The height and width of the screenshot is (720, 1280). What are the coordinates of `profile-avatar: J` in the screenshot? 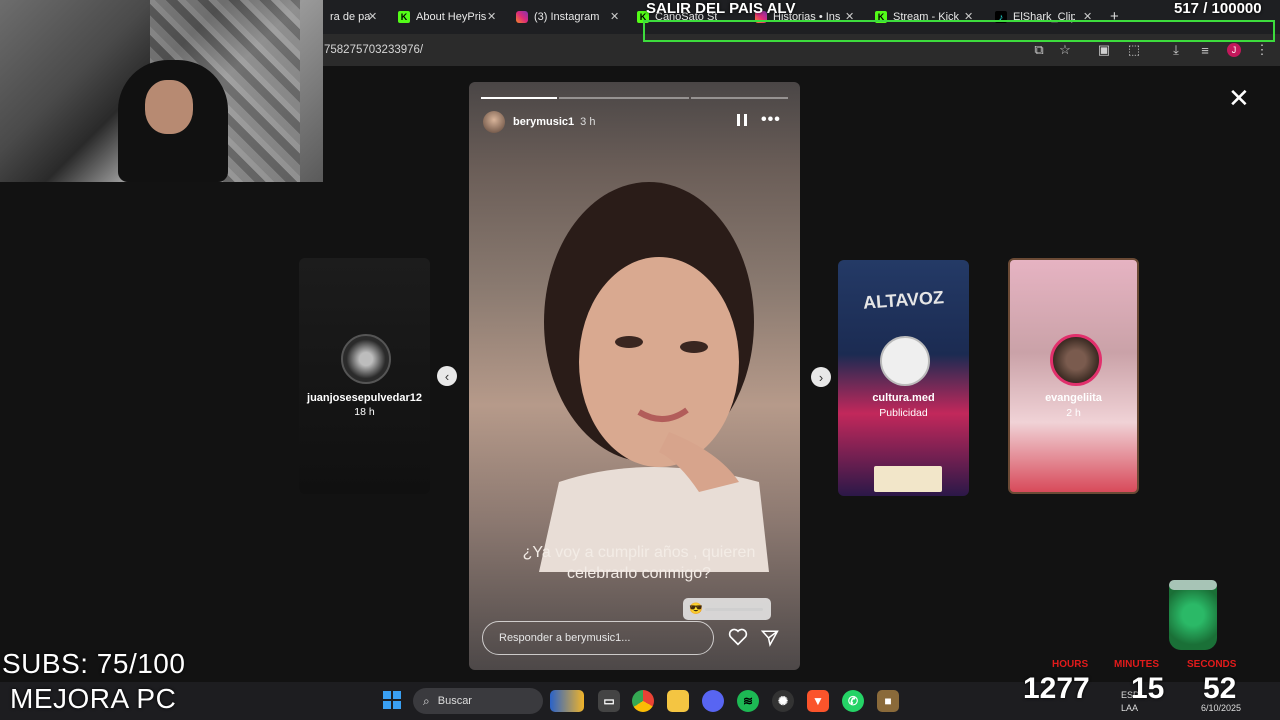 It's located at (1234, 50).